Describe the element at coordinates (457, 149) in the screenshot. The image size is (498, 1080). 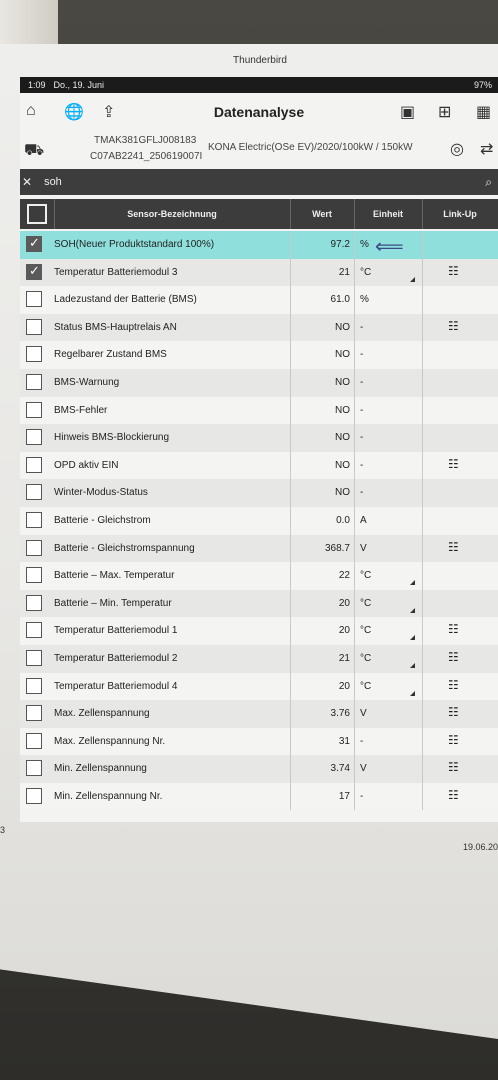
I see `pulse-icon: ◎` at that location.